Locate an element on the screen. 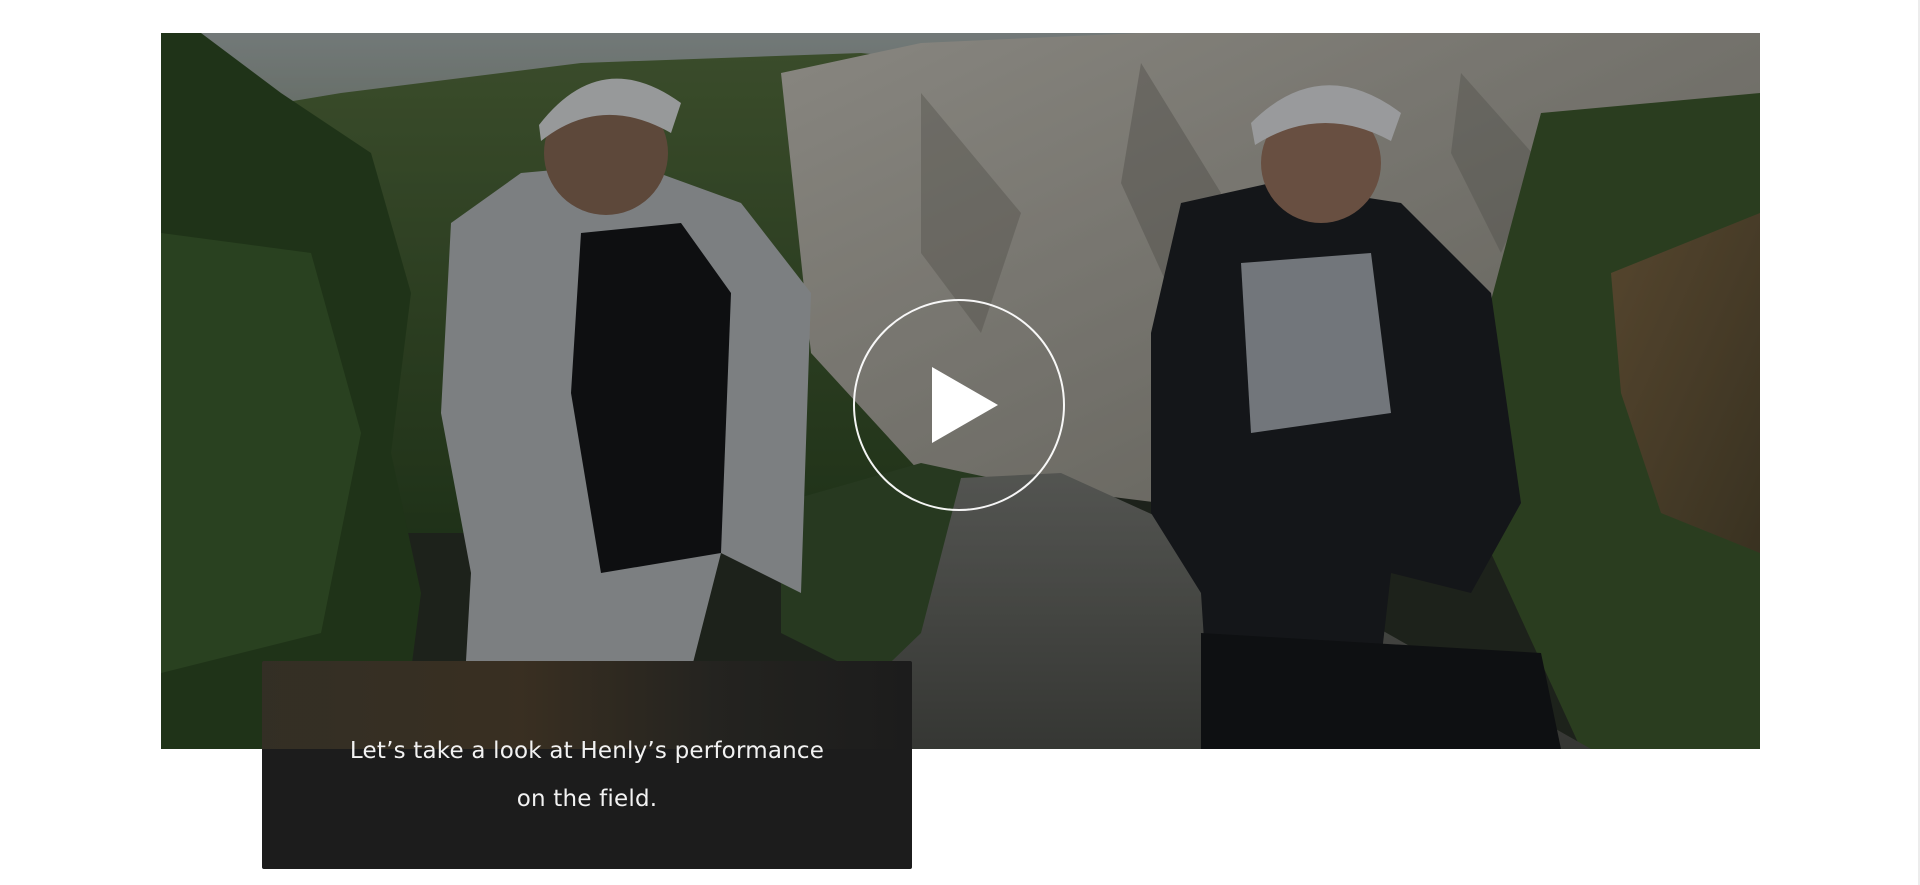  caption-line-1: Let’s take a look at Henly’s performance is located at coordinates (587, 751).